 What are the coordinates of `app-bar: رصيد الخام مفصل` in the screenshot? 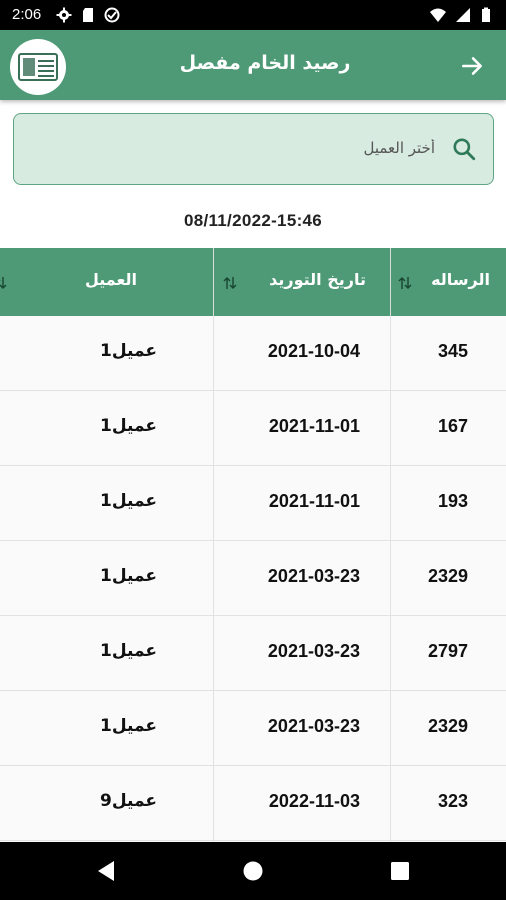 It's located at (253, 65).